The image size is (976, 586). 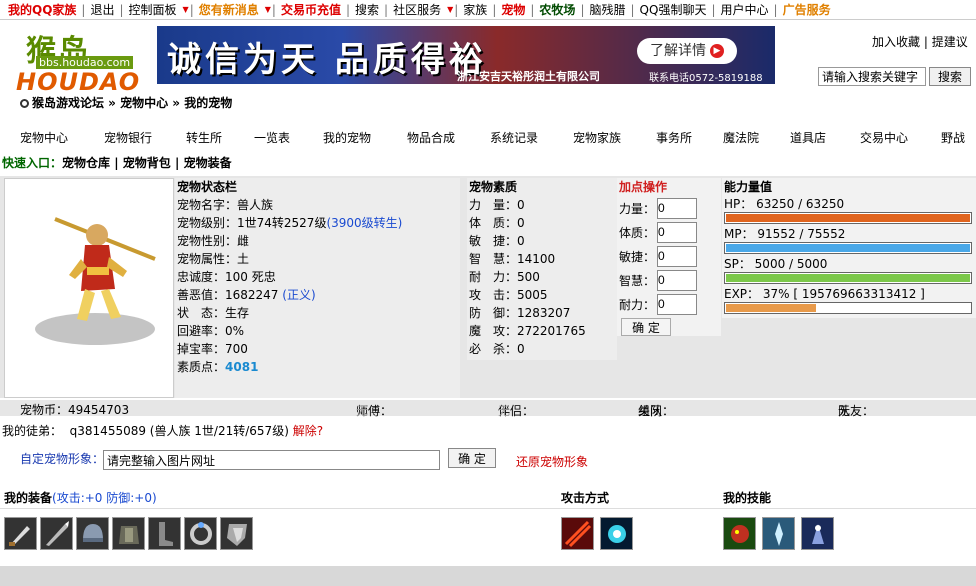 I want to click on footer-bar, so click(x=488, y=576).